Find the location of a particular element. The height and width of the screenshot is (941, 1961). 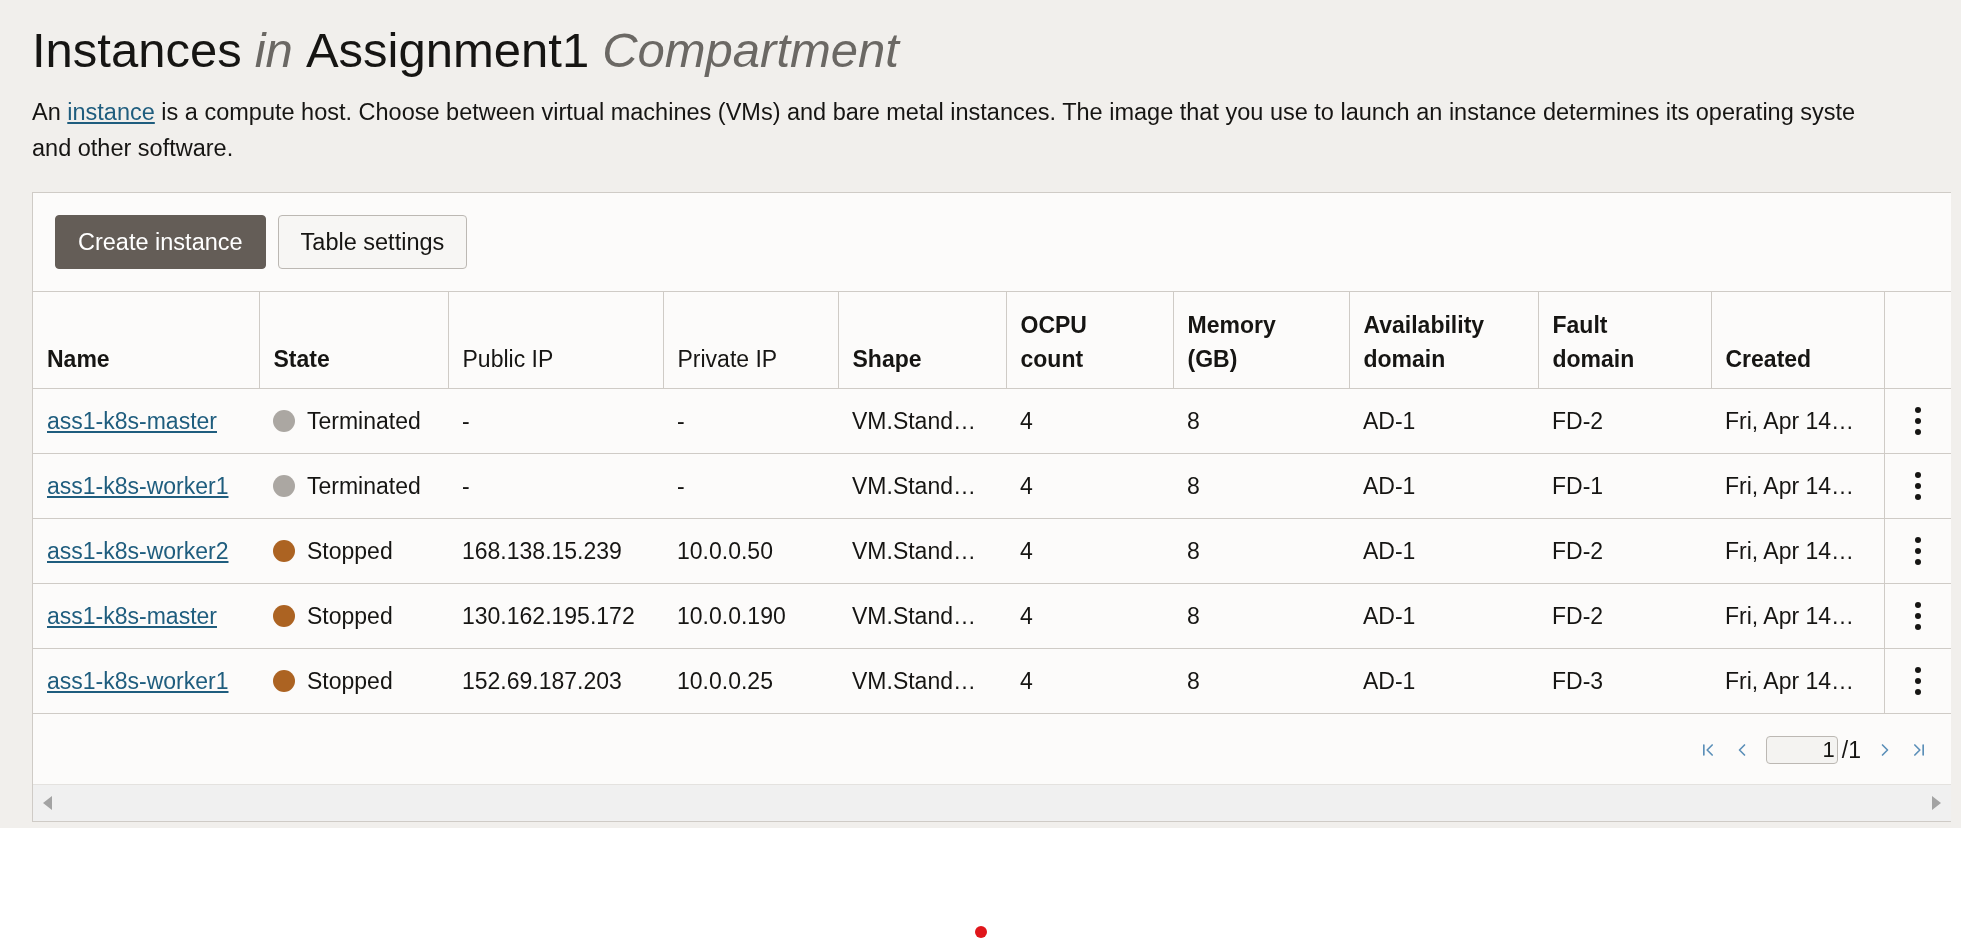

table-cell: FD-1 is located at coordinates (1578, 485).